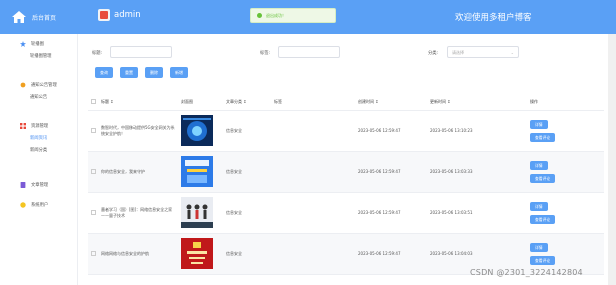 The image size is (616, 285). I want to click on sidebar-group-label: 轮播图, so click(37, 44).